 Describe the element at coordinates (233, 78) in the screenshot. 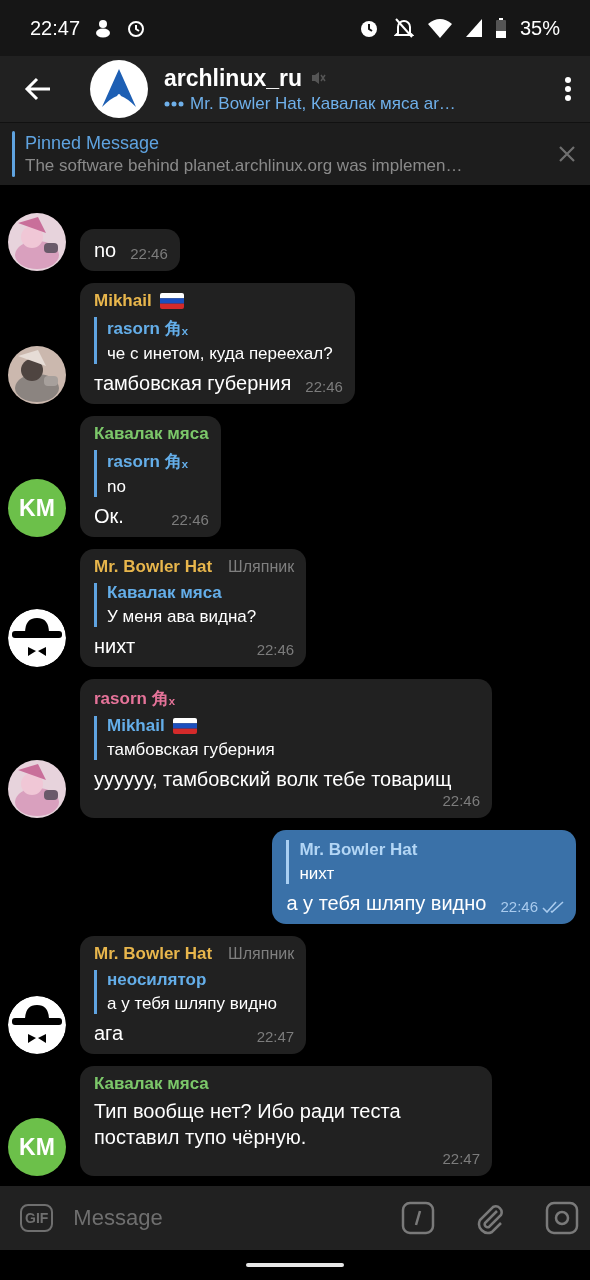

I see `chat-title: archlinux_ru` at that location.